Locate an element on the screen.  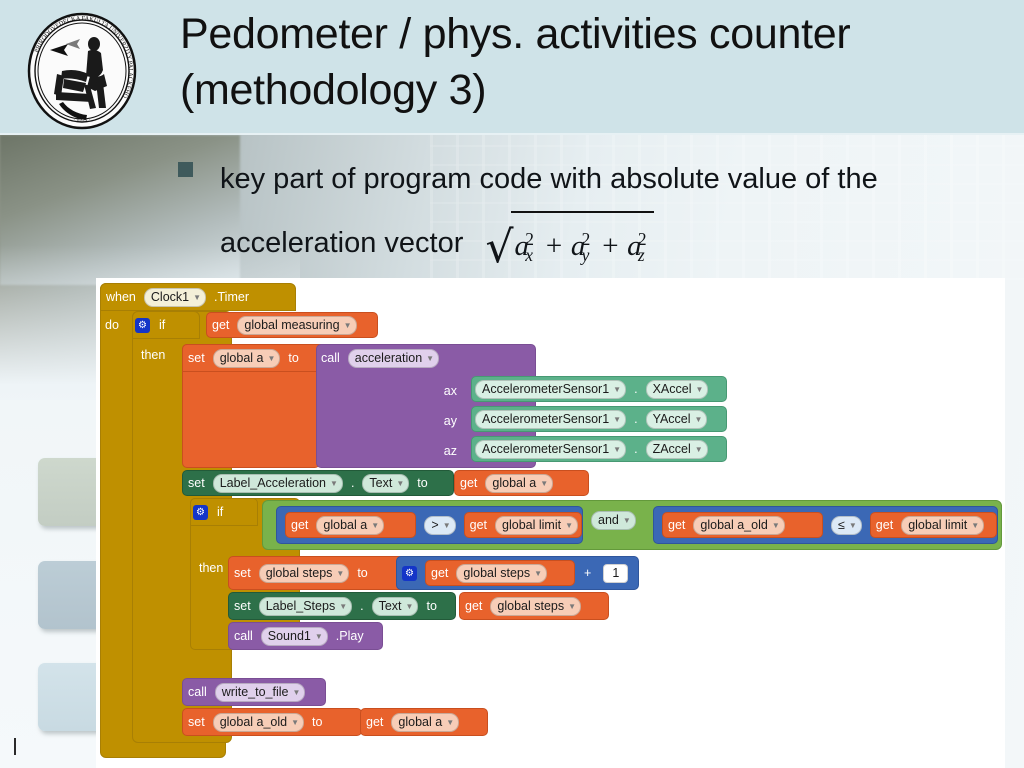
get-global-steps-label-dropdown: global steps ▼ is located at coordinates (536, 606).